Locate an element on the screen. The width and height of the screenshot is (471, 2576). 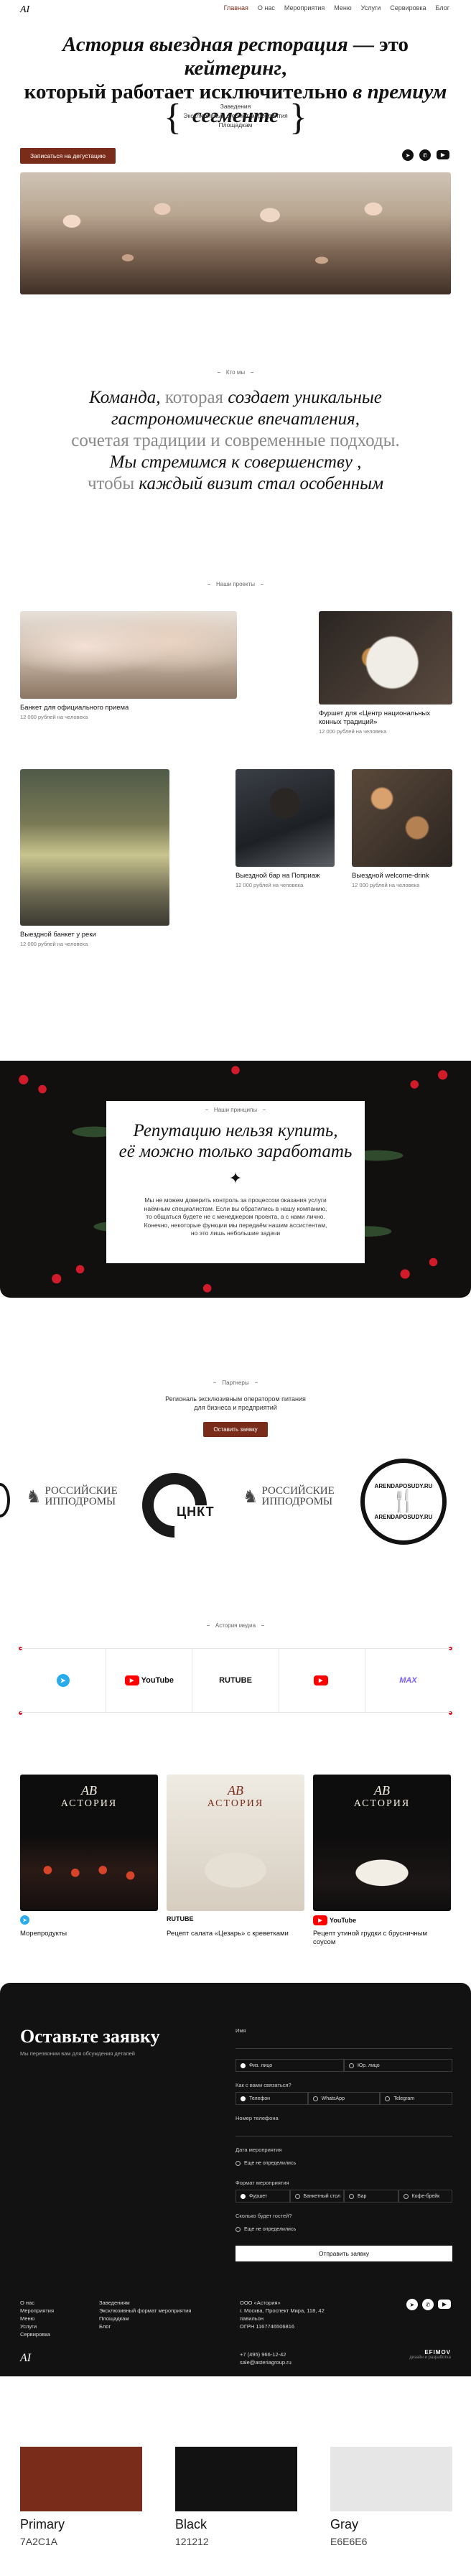
phone-label: Номер телефона is located at coordinates (257, 2118).